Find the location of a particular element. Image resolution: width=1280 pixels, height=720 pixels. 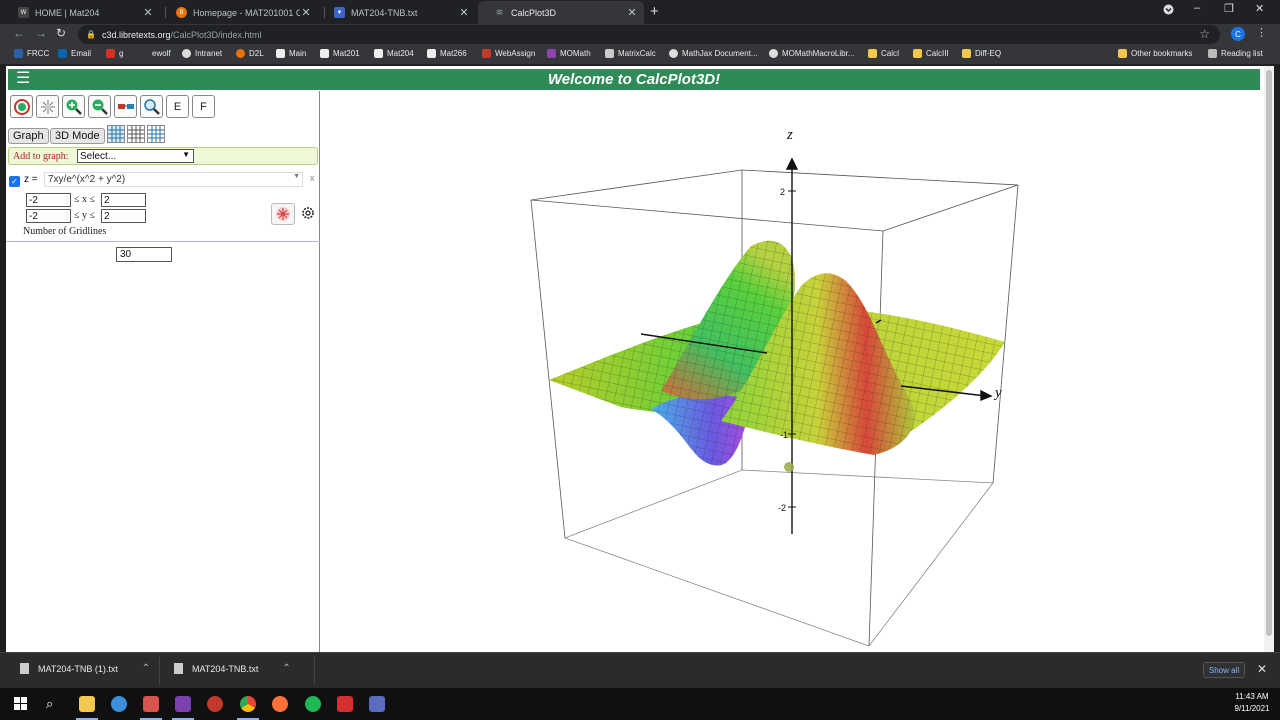

bookmark-g: g is located at coordinates (114, 53).